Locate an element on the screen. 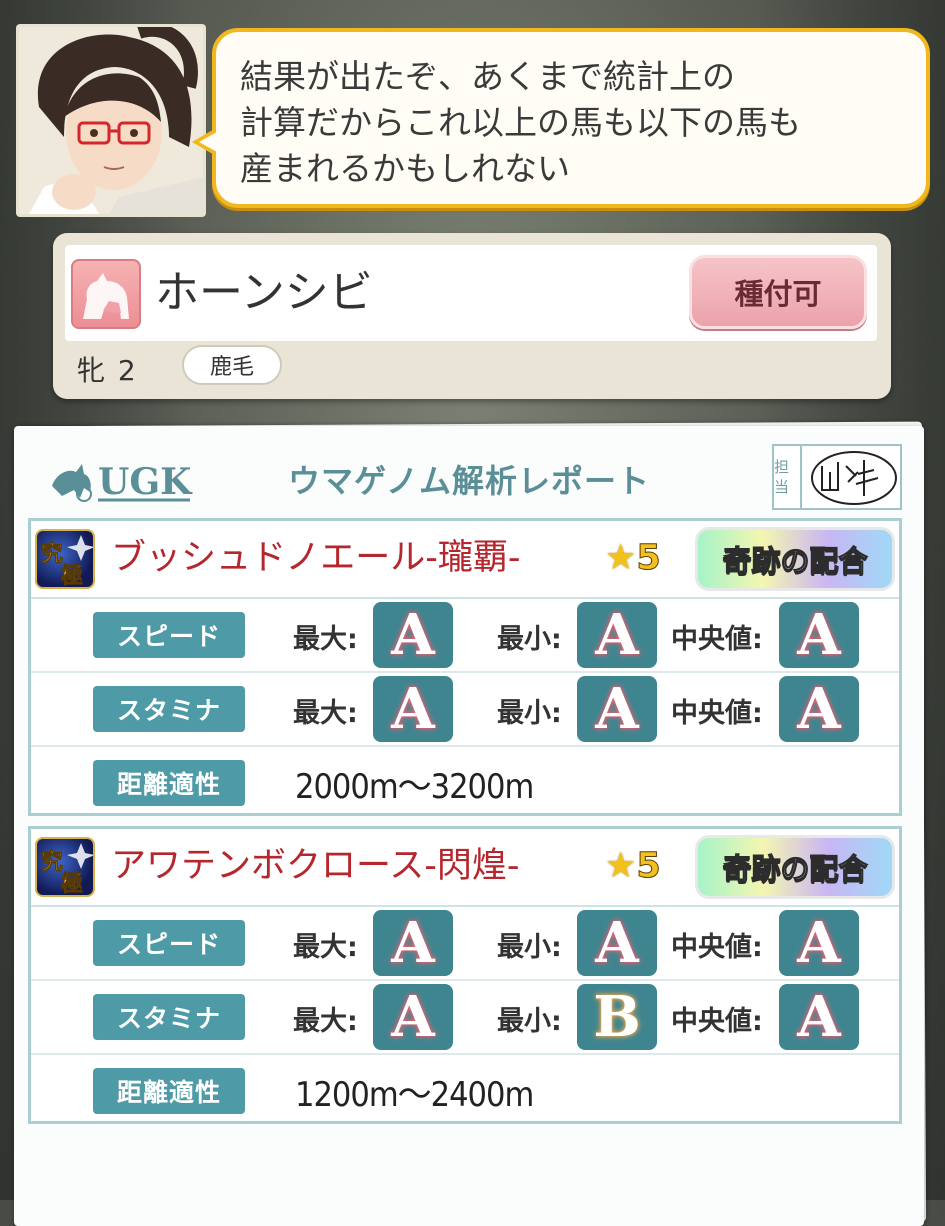 The height and width of the screenshot is (1226, 945). distance-row: 距離適性 2000m〜3200m is located at coordinates (465, 783).